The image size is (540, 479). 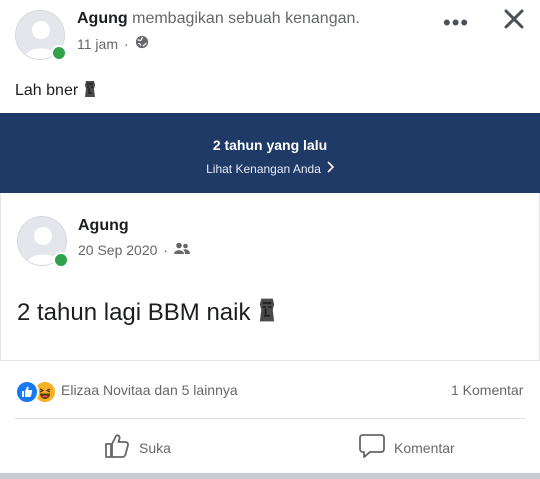 What do you see at coordinates (134, 312) in the screenshot?
I see `shared-post-text: 2 tahun lagi BBM naik` at bounding box center [134, 312].